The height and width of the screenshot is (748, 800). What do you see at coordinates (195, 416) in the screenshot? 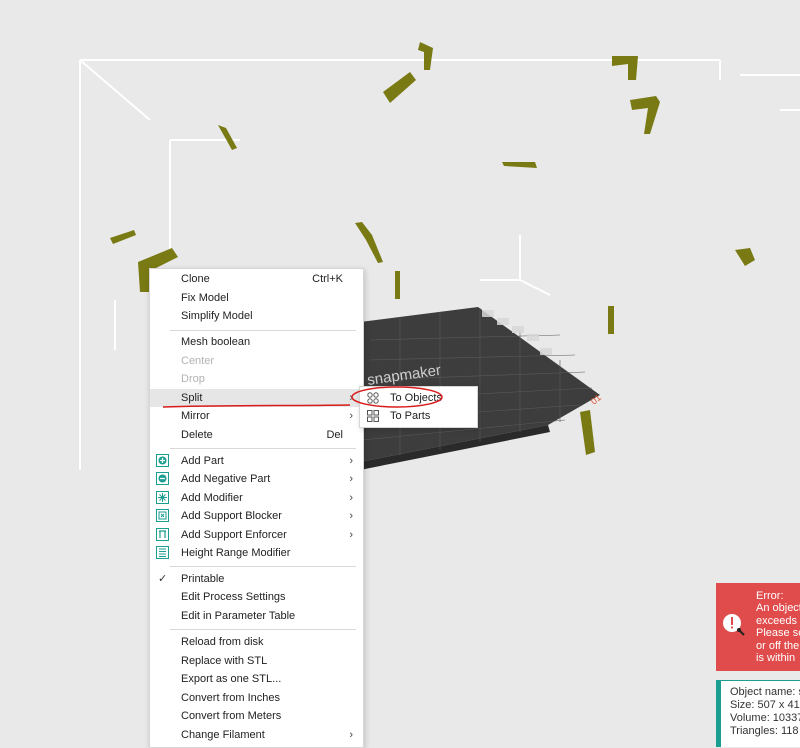
I see `menu-item-label: Mirror` at bounding box center [195, 416].